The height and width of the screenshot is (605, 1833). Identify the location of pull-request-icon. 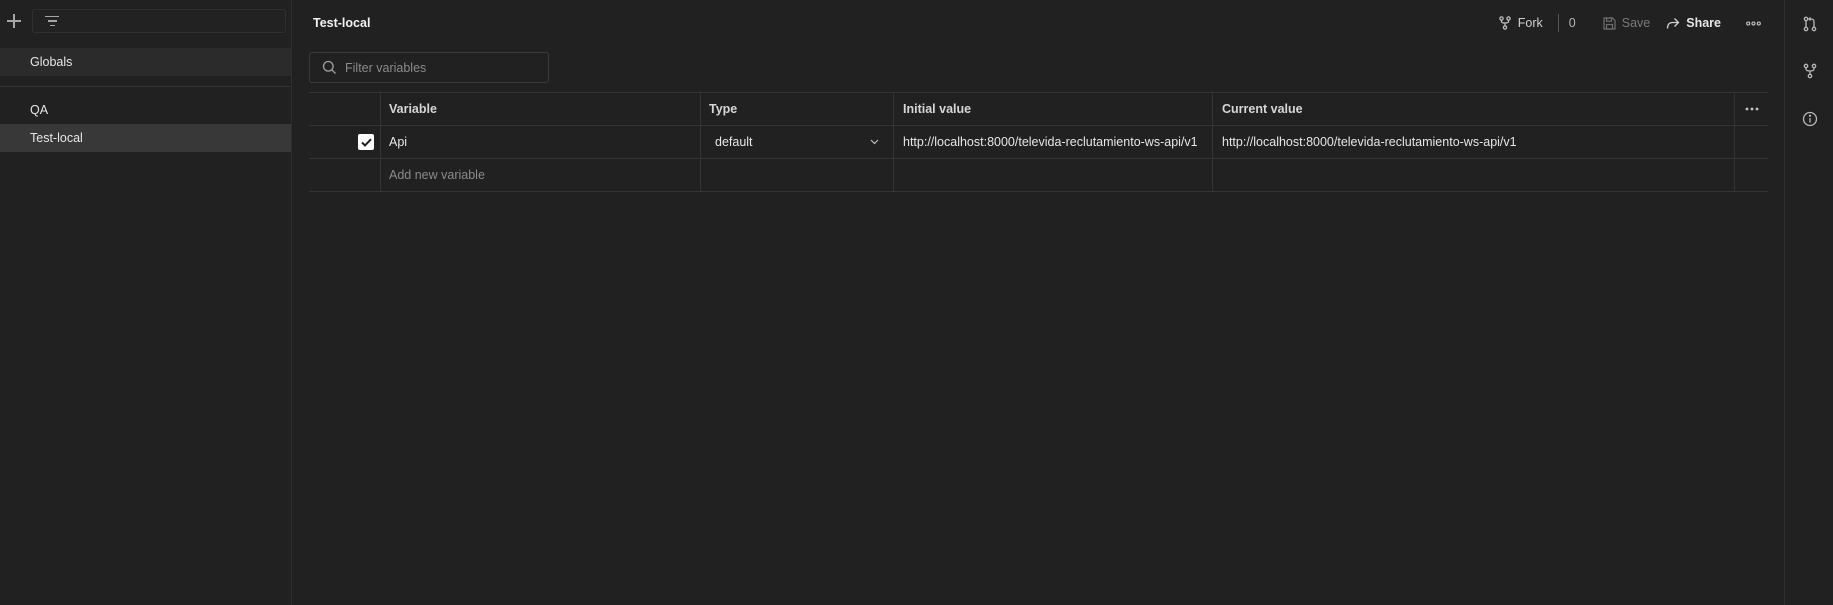
(1810, 24).